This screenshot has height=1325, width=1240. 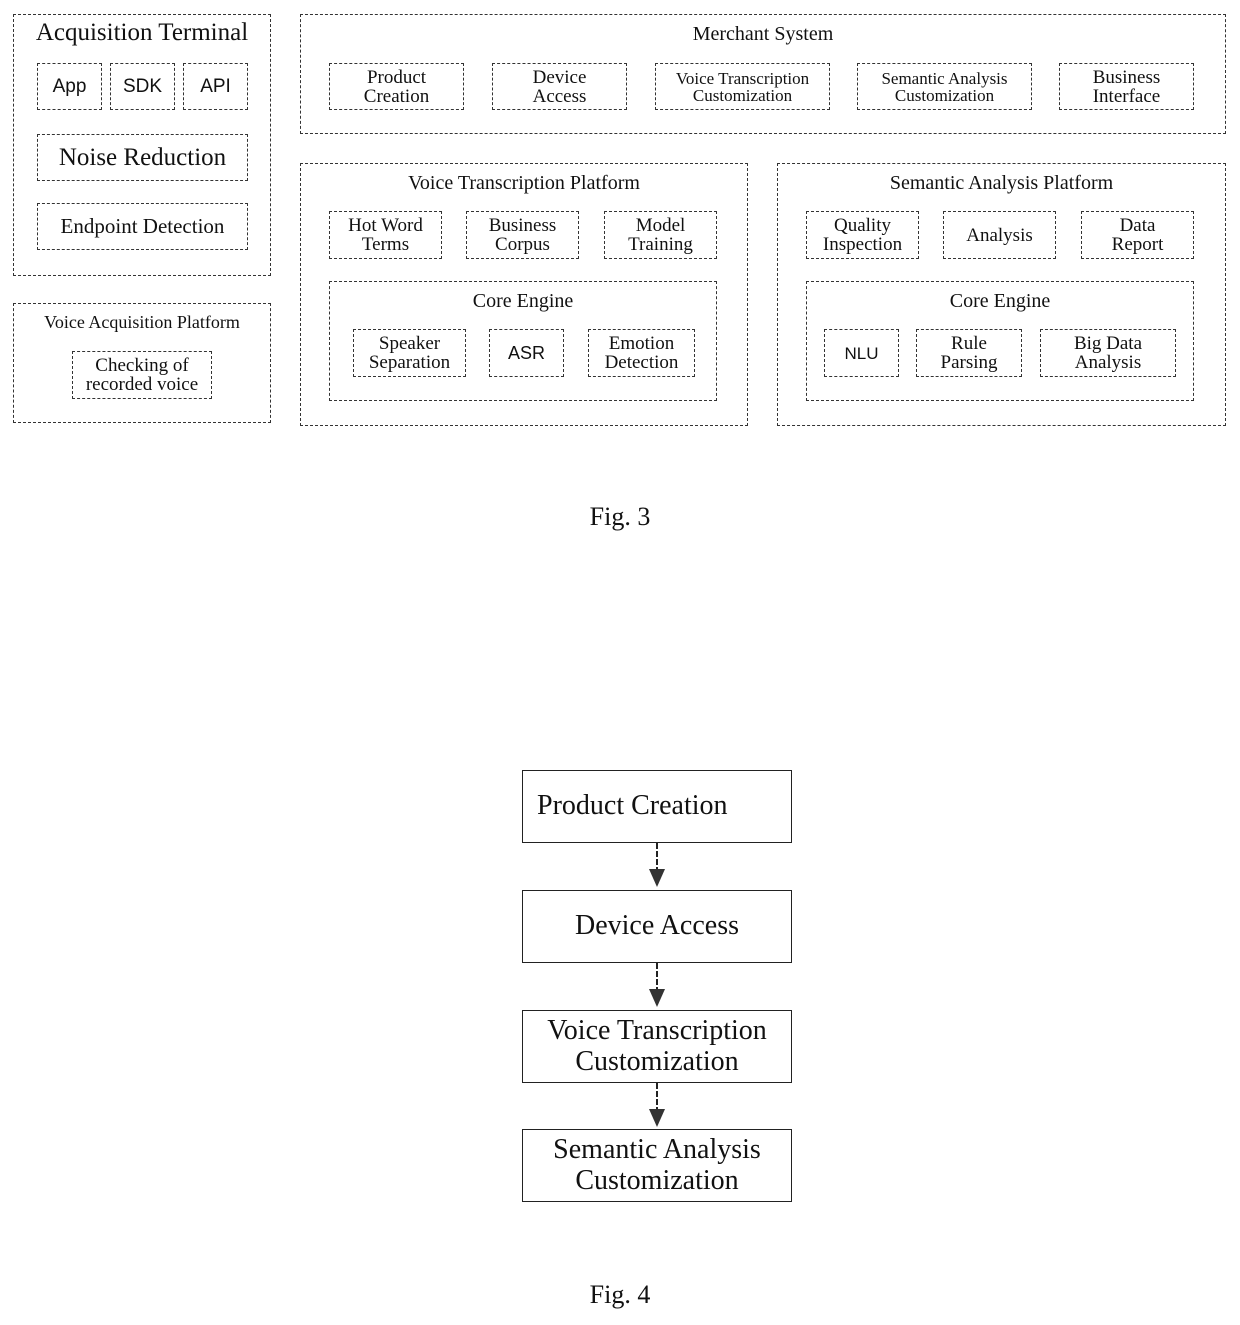 I want to click on voice-acquisition-platform-title: Voice Acquisition Platform, so click(x=142, y=322).